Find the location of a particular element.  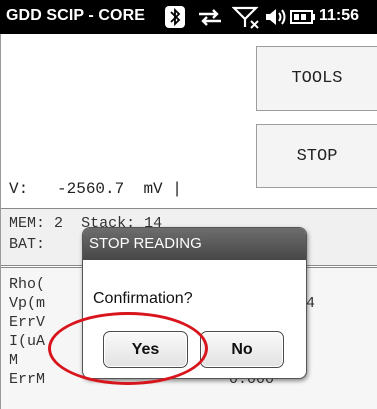

bluetooth-icon is located at coordinates (175, 17).